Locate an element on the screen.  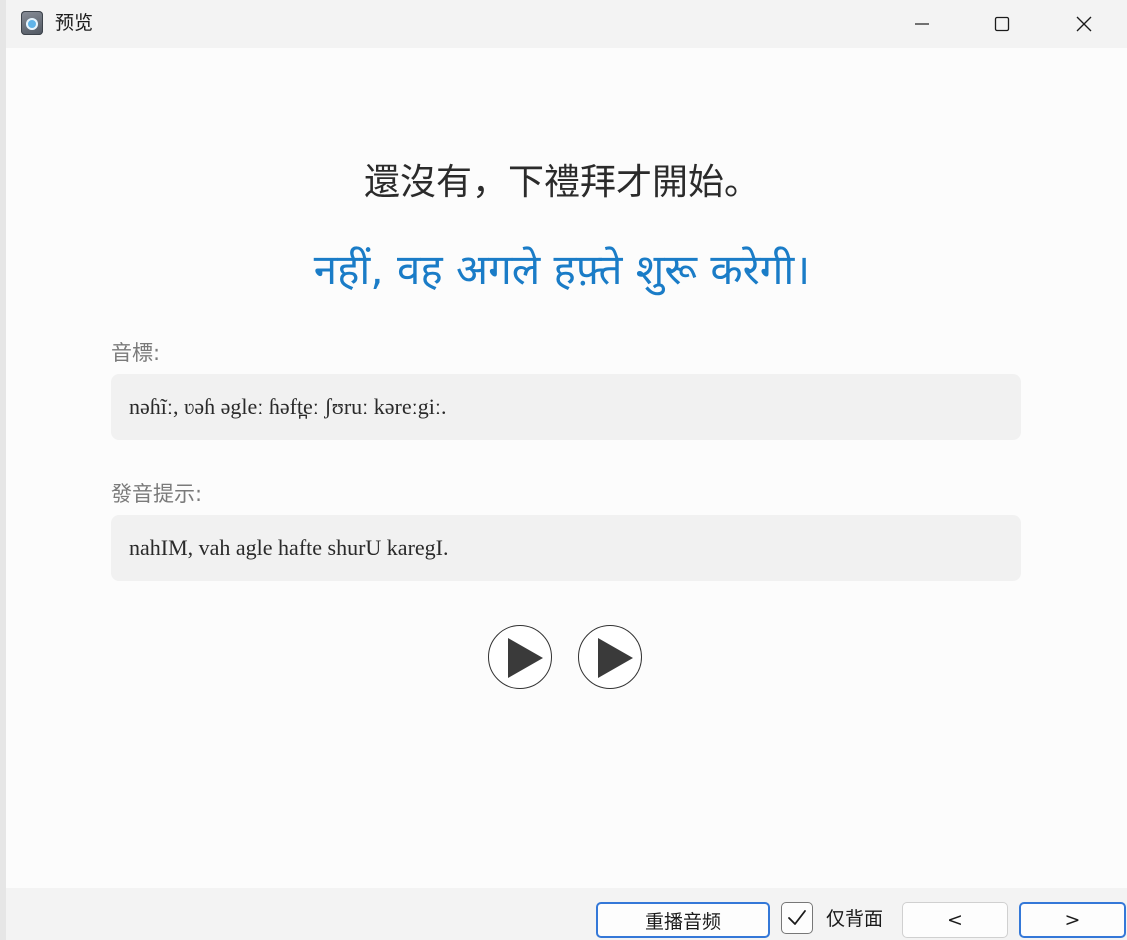
bottom-toolbar: 重播音频 仅背面 < > is located at coordinates (566, 914).